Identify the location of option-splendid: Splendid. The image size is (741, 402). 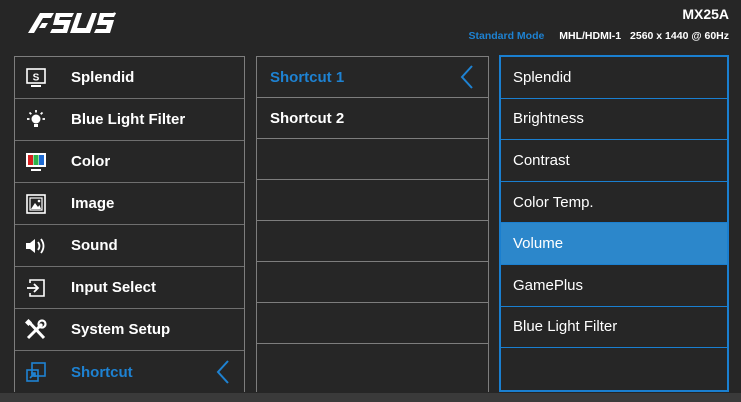
(614, 78).